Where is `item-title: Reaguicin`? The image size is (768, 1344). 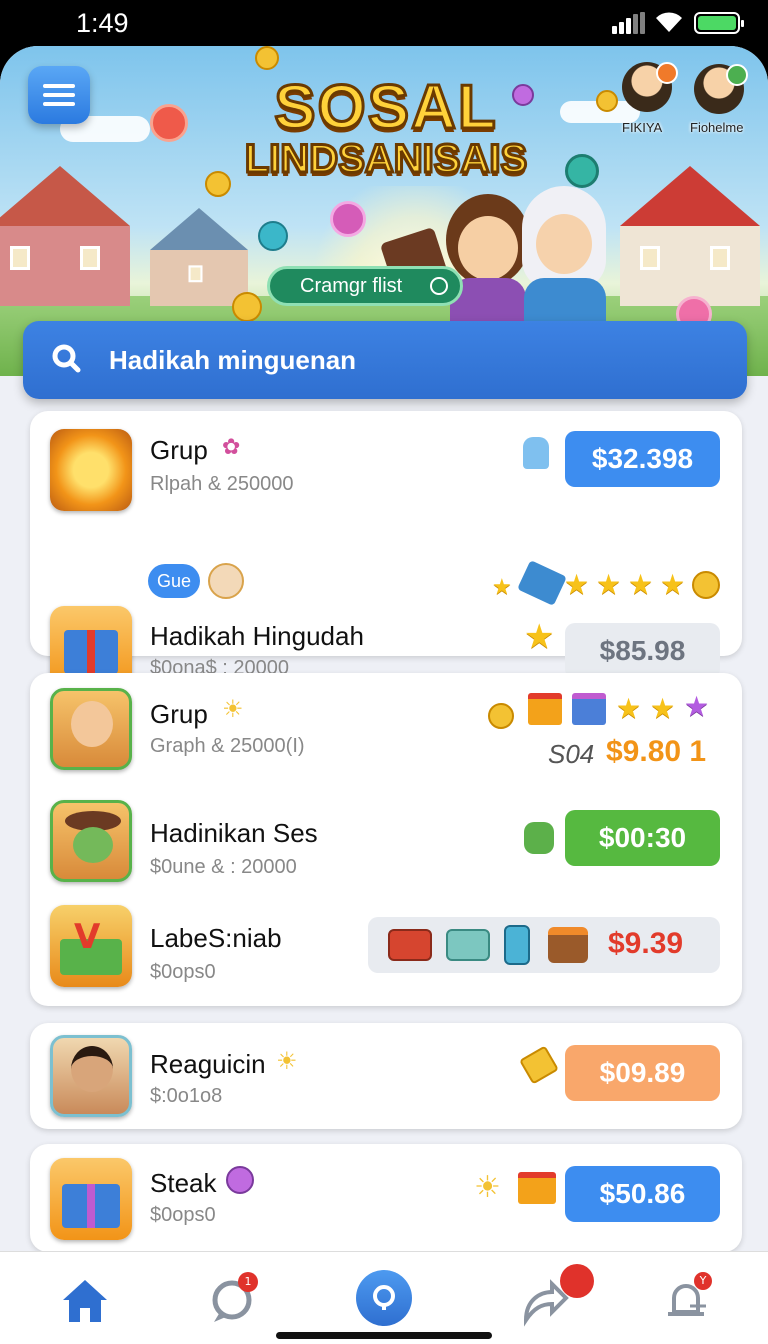 item-title: Reaguicin is located at coordinates (208, 1064).